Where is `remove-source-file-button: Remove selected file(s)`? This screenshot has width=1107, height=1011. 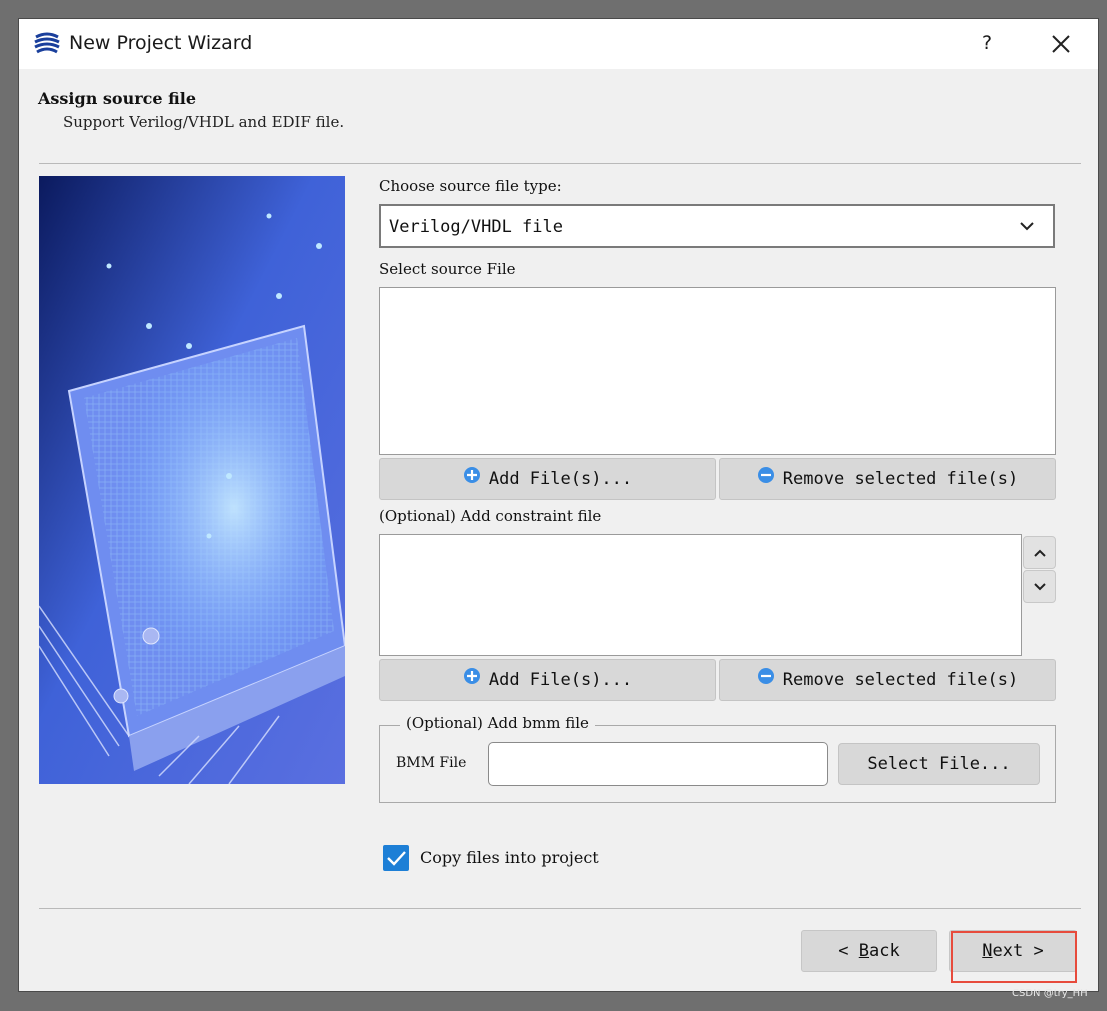
remove-source-file-button: Remove selected file(s) is located at coordinates (887, 479).